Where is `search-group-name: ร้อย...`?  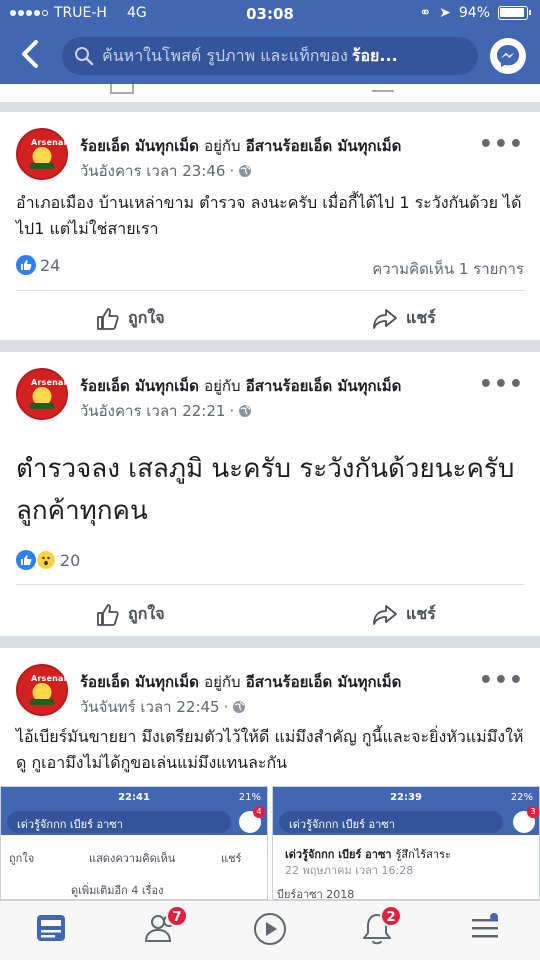
search-group-name: ร้อย... is located at coordinates (374, 55).